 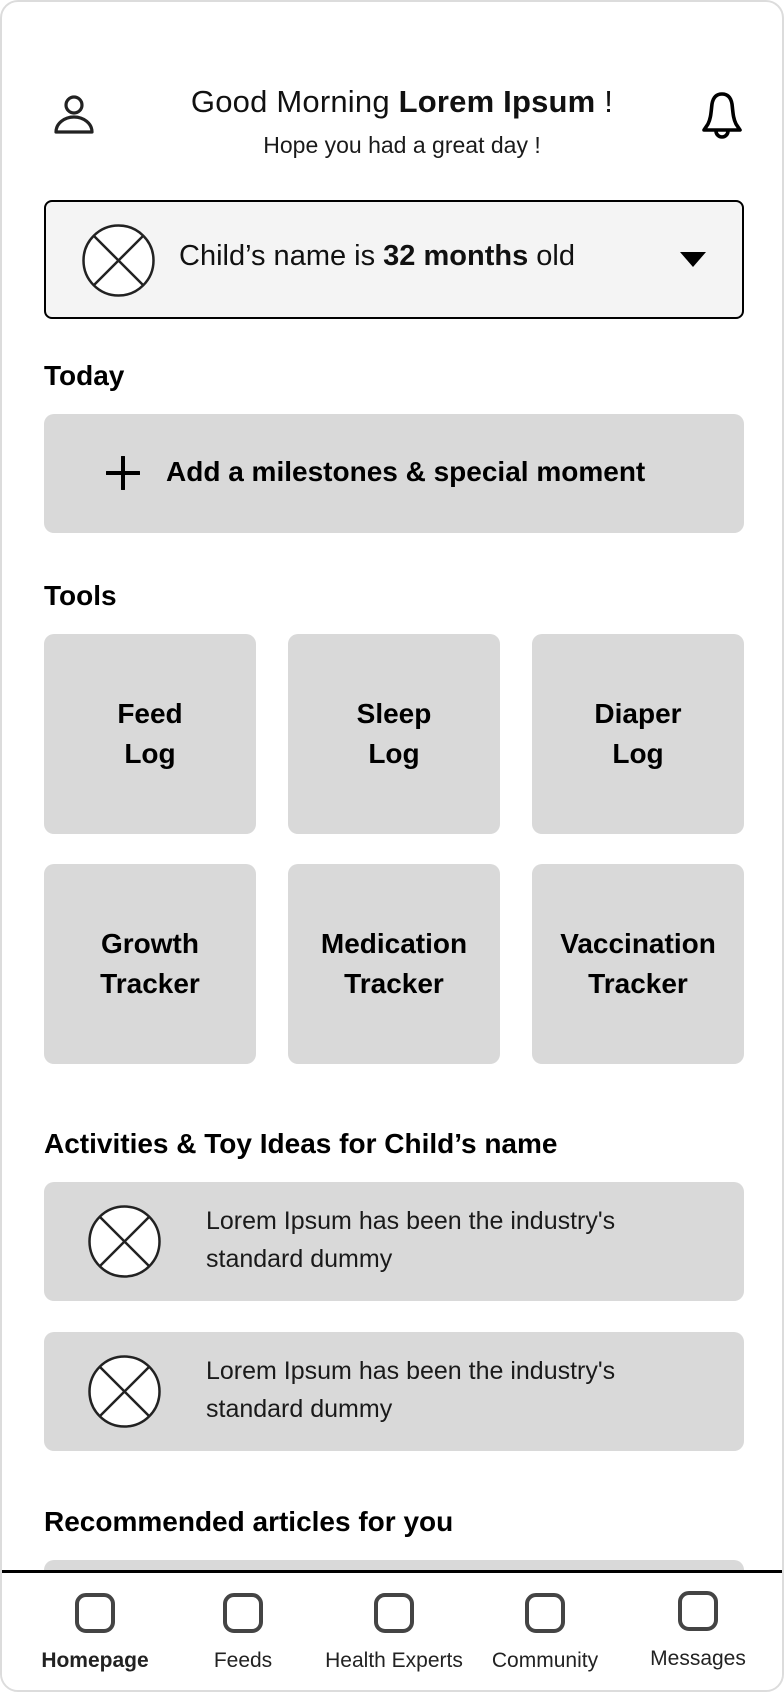 I want to click on user-name: Lorem Ipsum, so click(x=497, y=101).